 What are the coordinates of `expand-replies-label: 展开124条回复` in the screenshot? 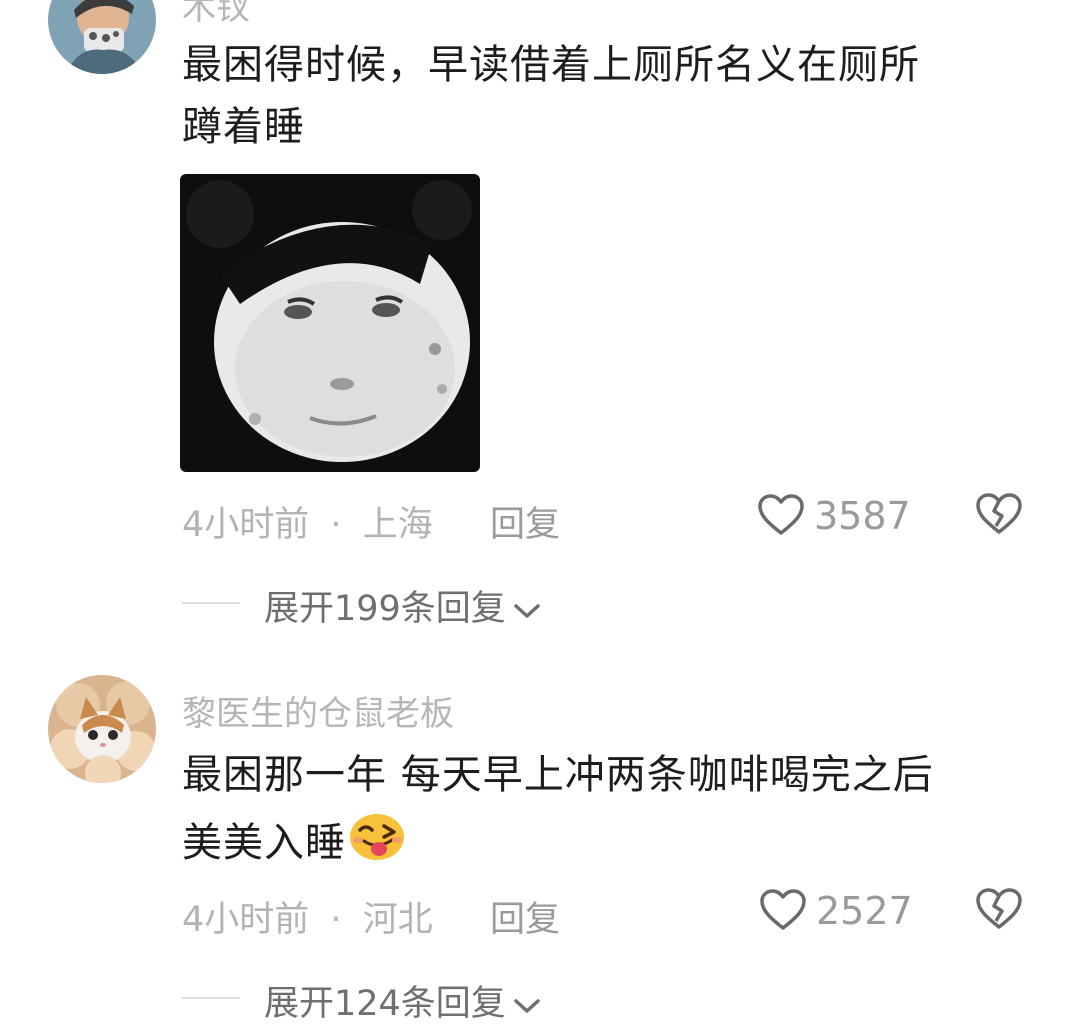 It's located at (385, 1004).